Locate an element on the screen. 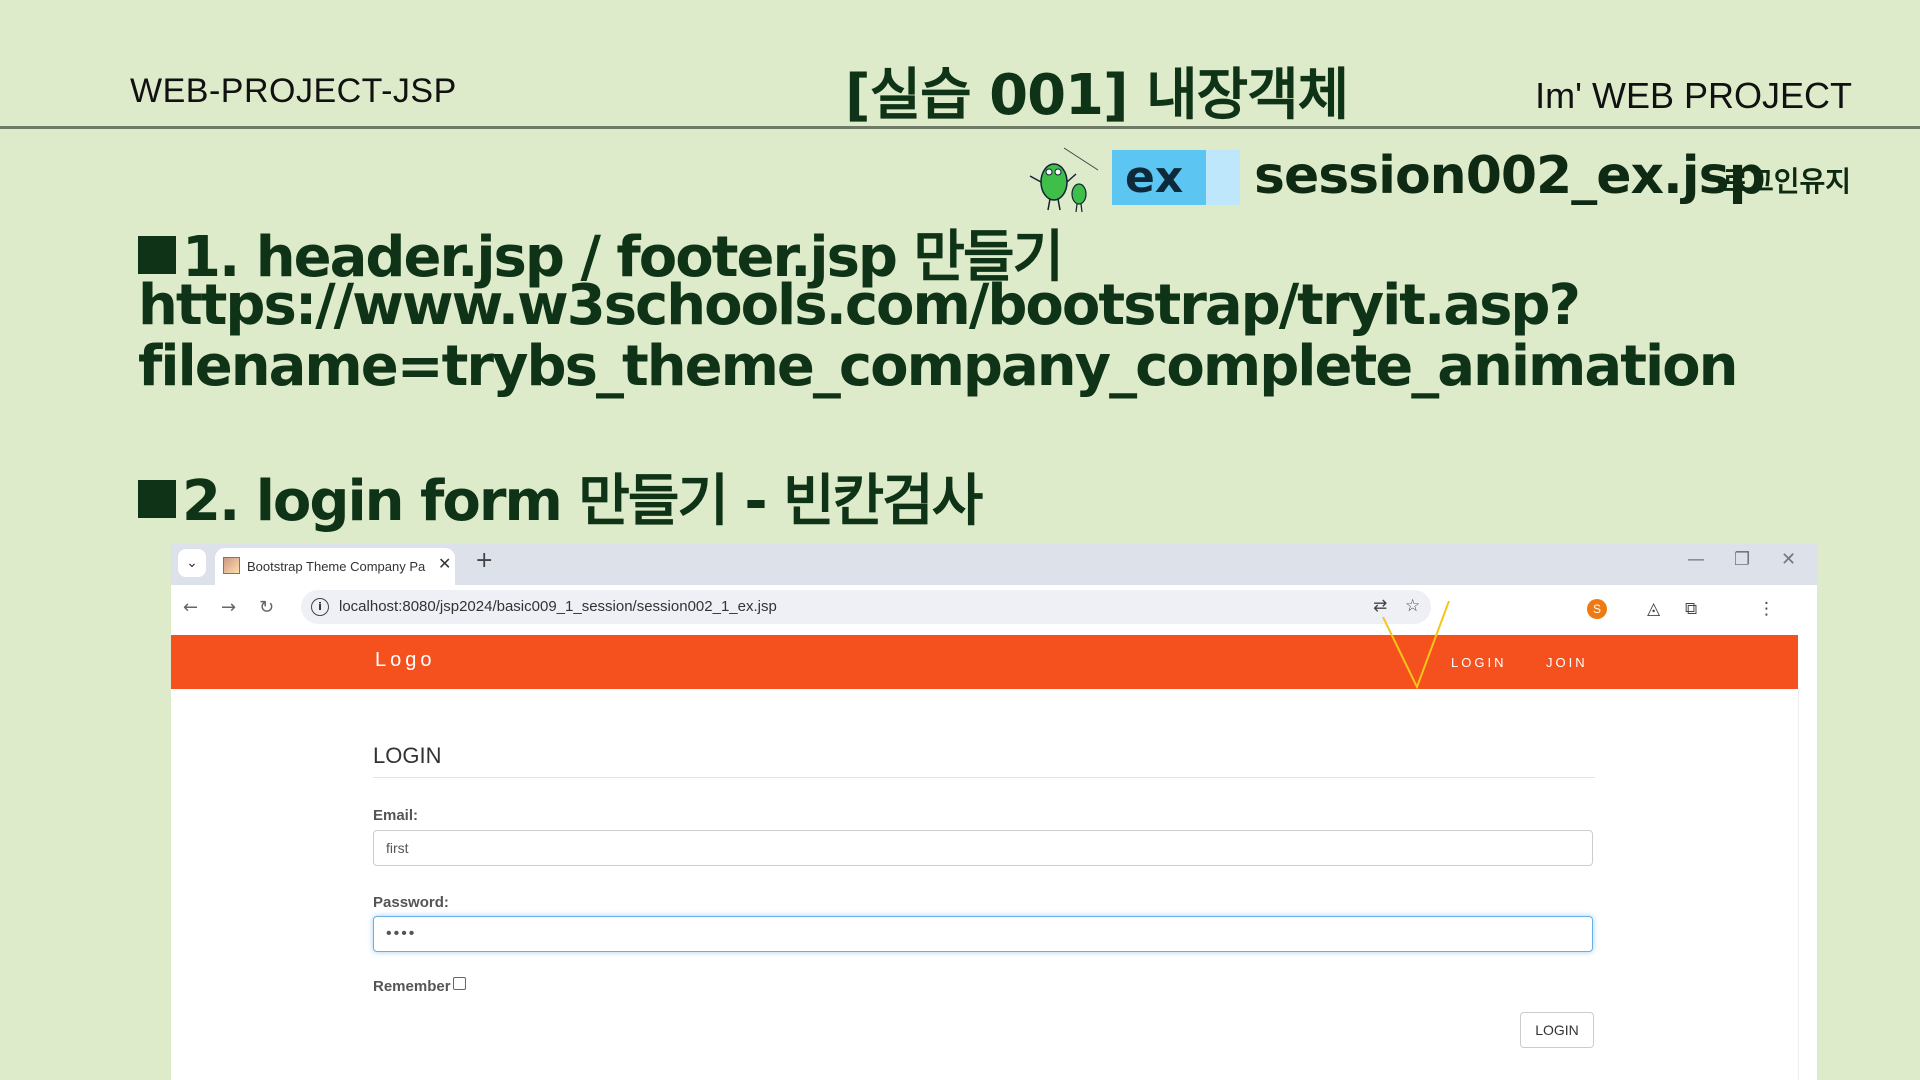 The width and height of the screenshot is (1920, 1080). remember-label: Remember is located at coordinates (412, 986).